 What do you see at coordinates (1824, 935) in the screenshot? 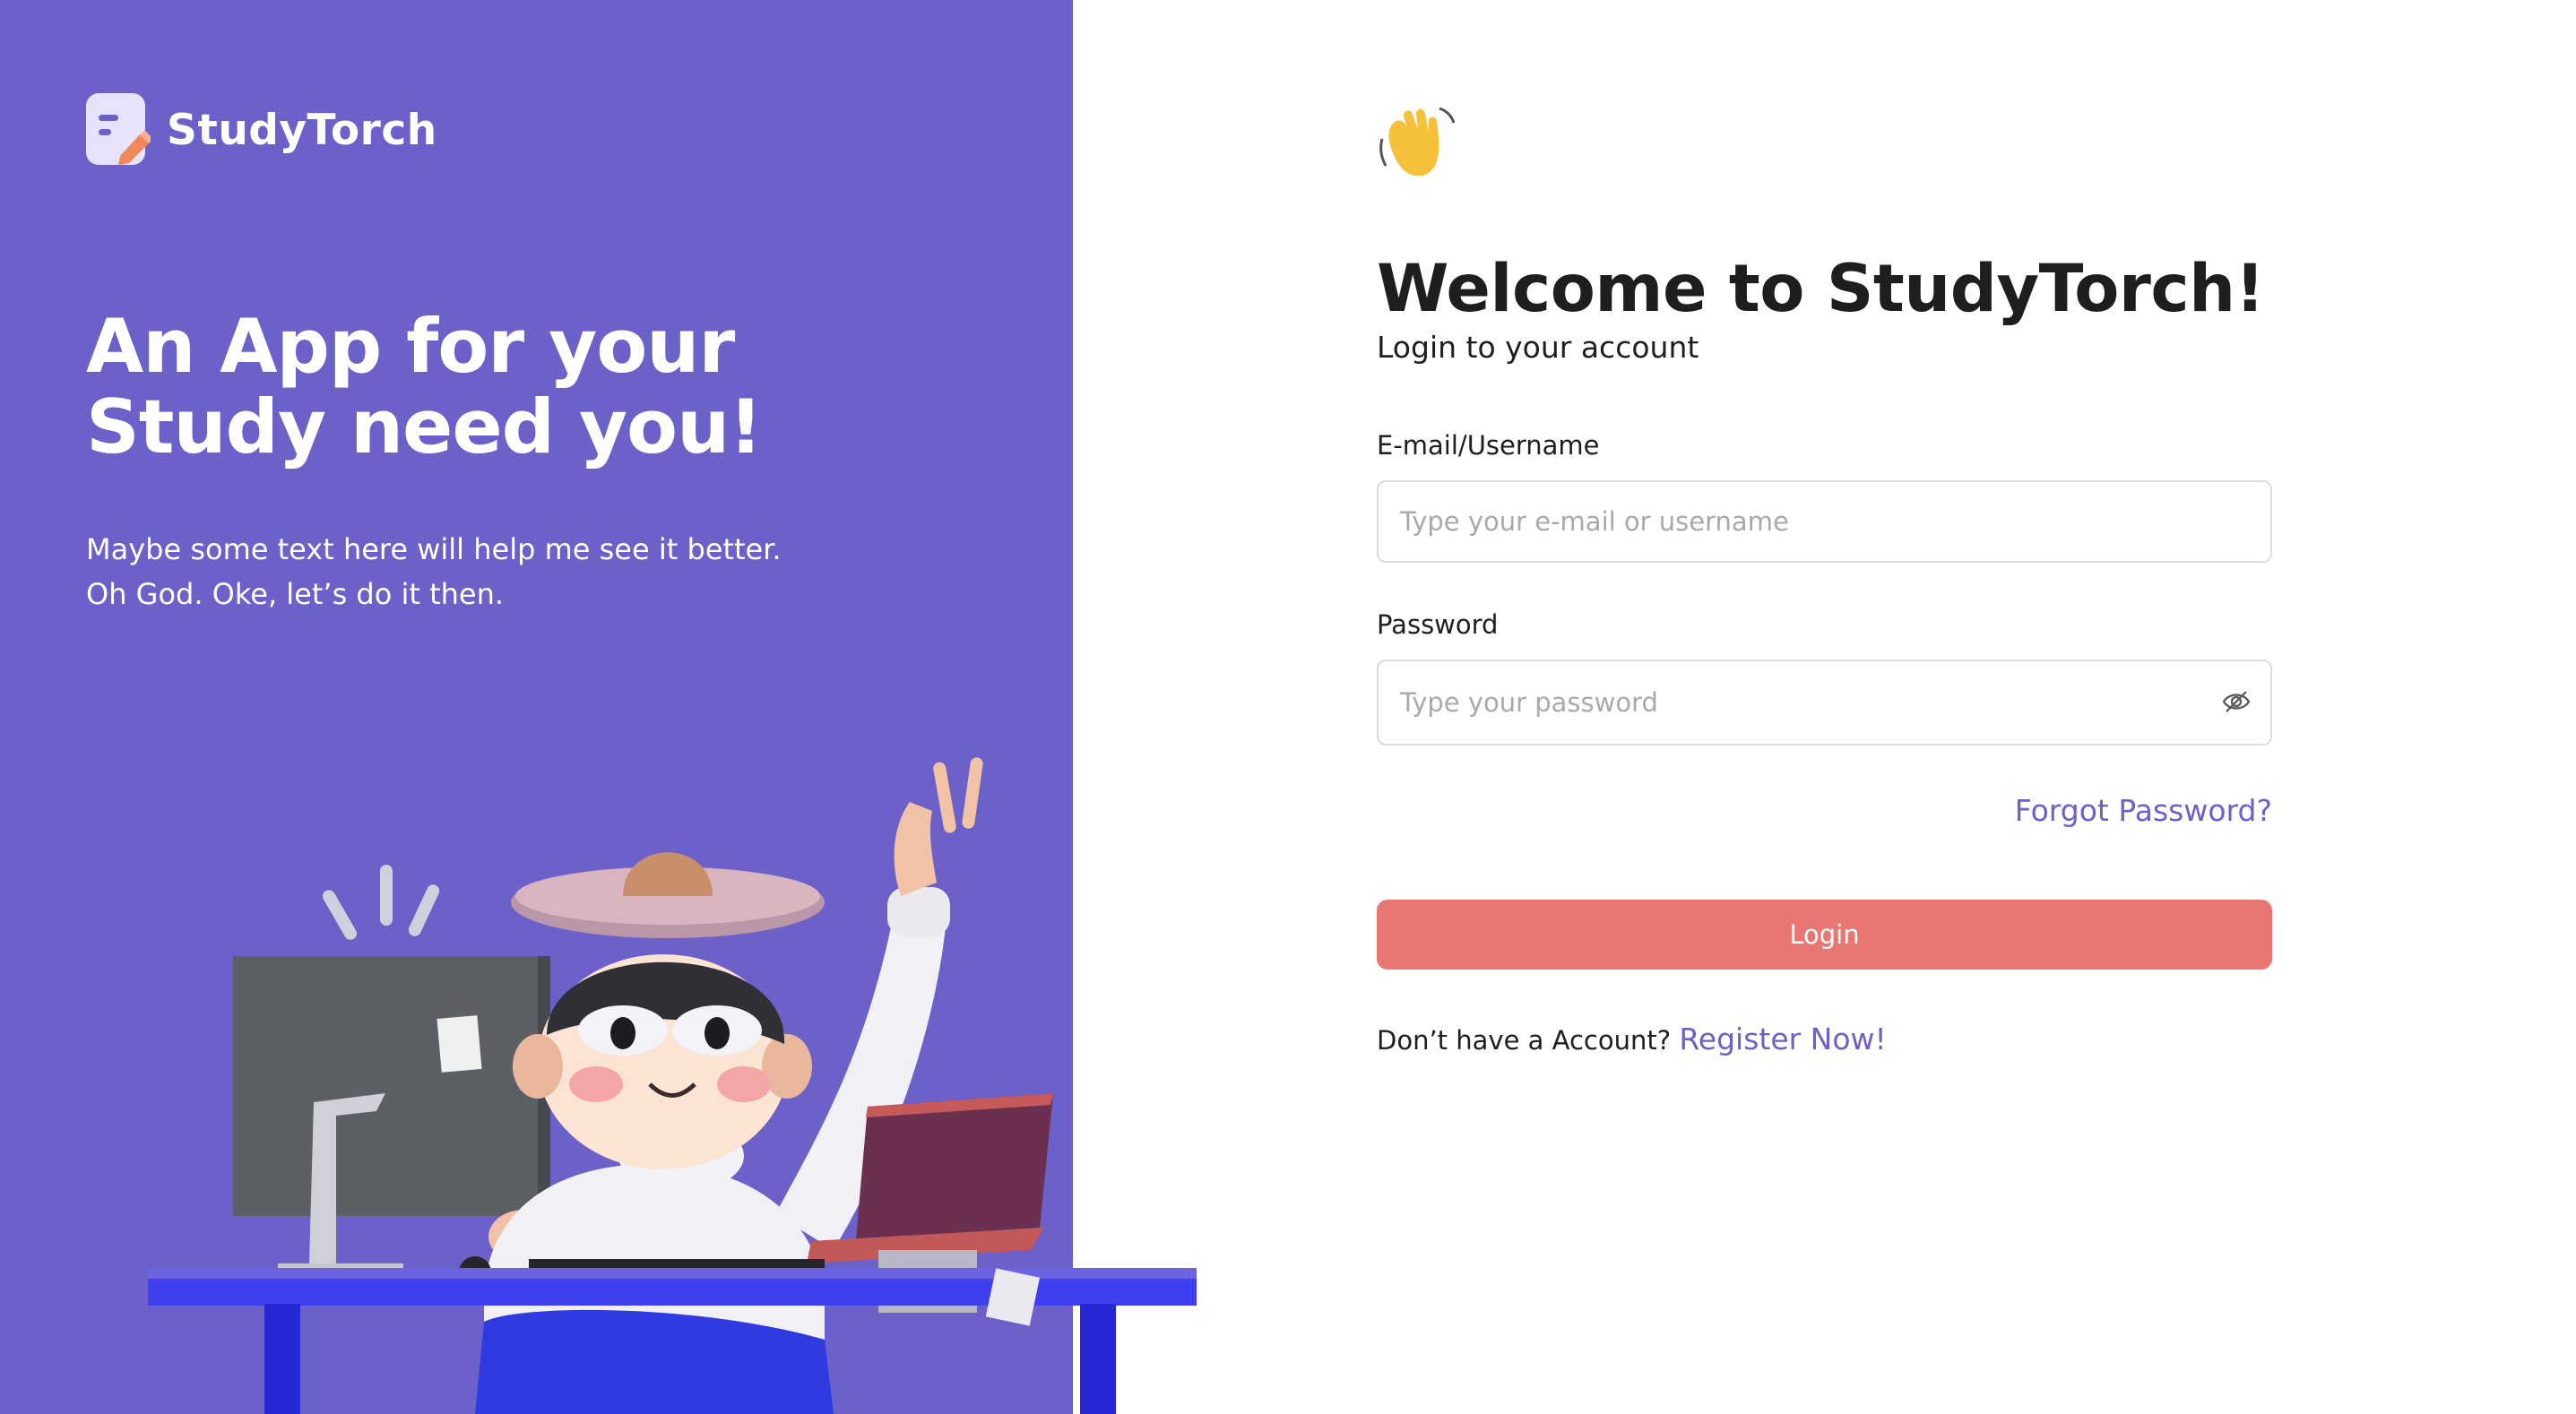
I see `login-button: Login` at bounding box center [1824, 935].